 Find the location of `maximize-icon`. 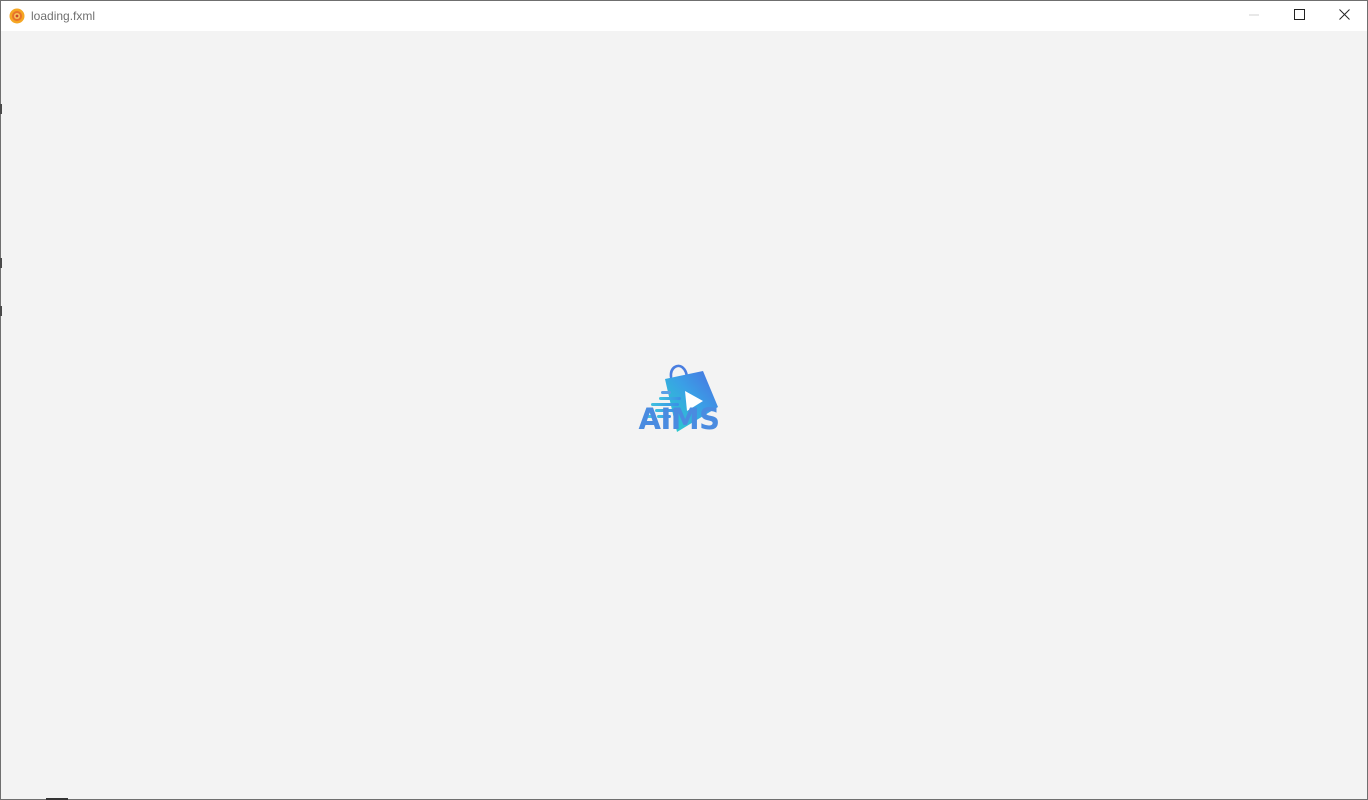

maximize-icon is located at coordinates (1299, 16).